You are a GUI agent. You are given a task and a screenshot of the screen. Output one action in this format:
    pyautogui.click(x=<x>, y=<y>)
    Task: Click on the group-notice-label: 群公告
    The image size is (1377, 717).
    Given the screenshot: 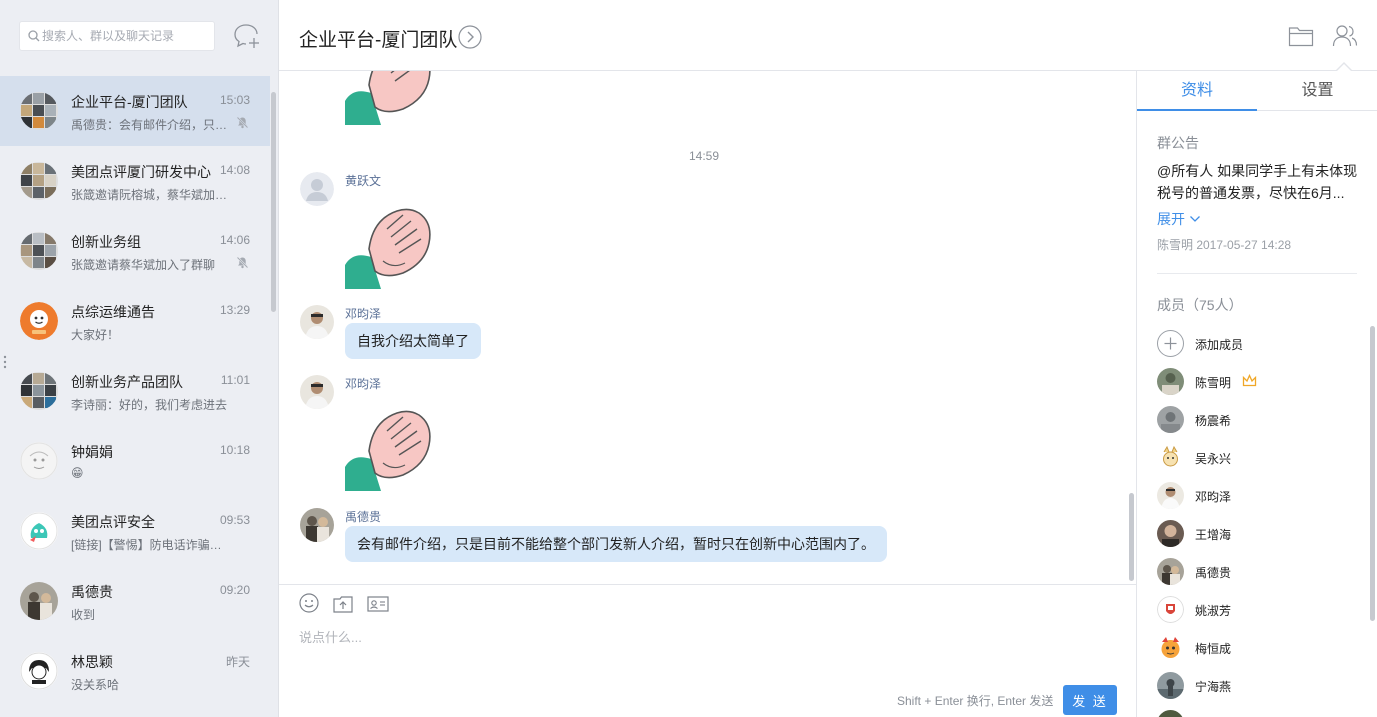 What is the action you would take?
    pyautogui.click(x=1178, y=143)
    